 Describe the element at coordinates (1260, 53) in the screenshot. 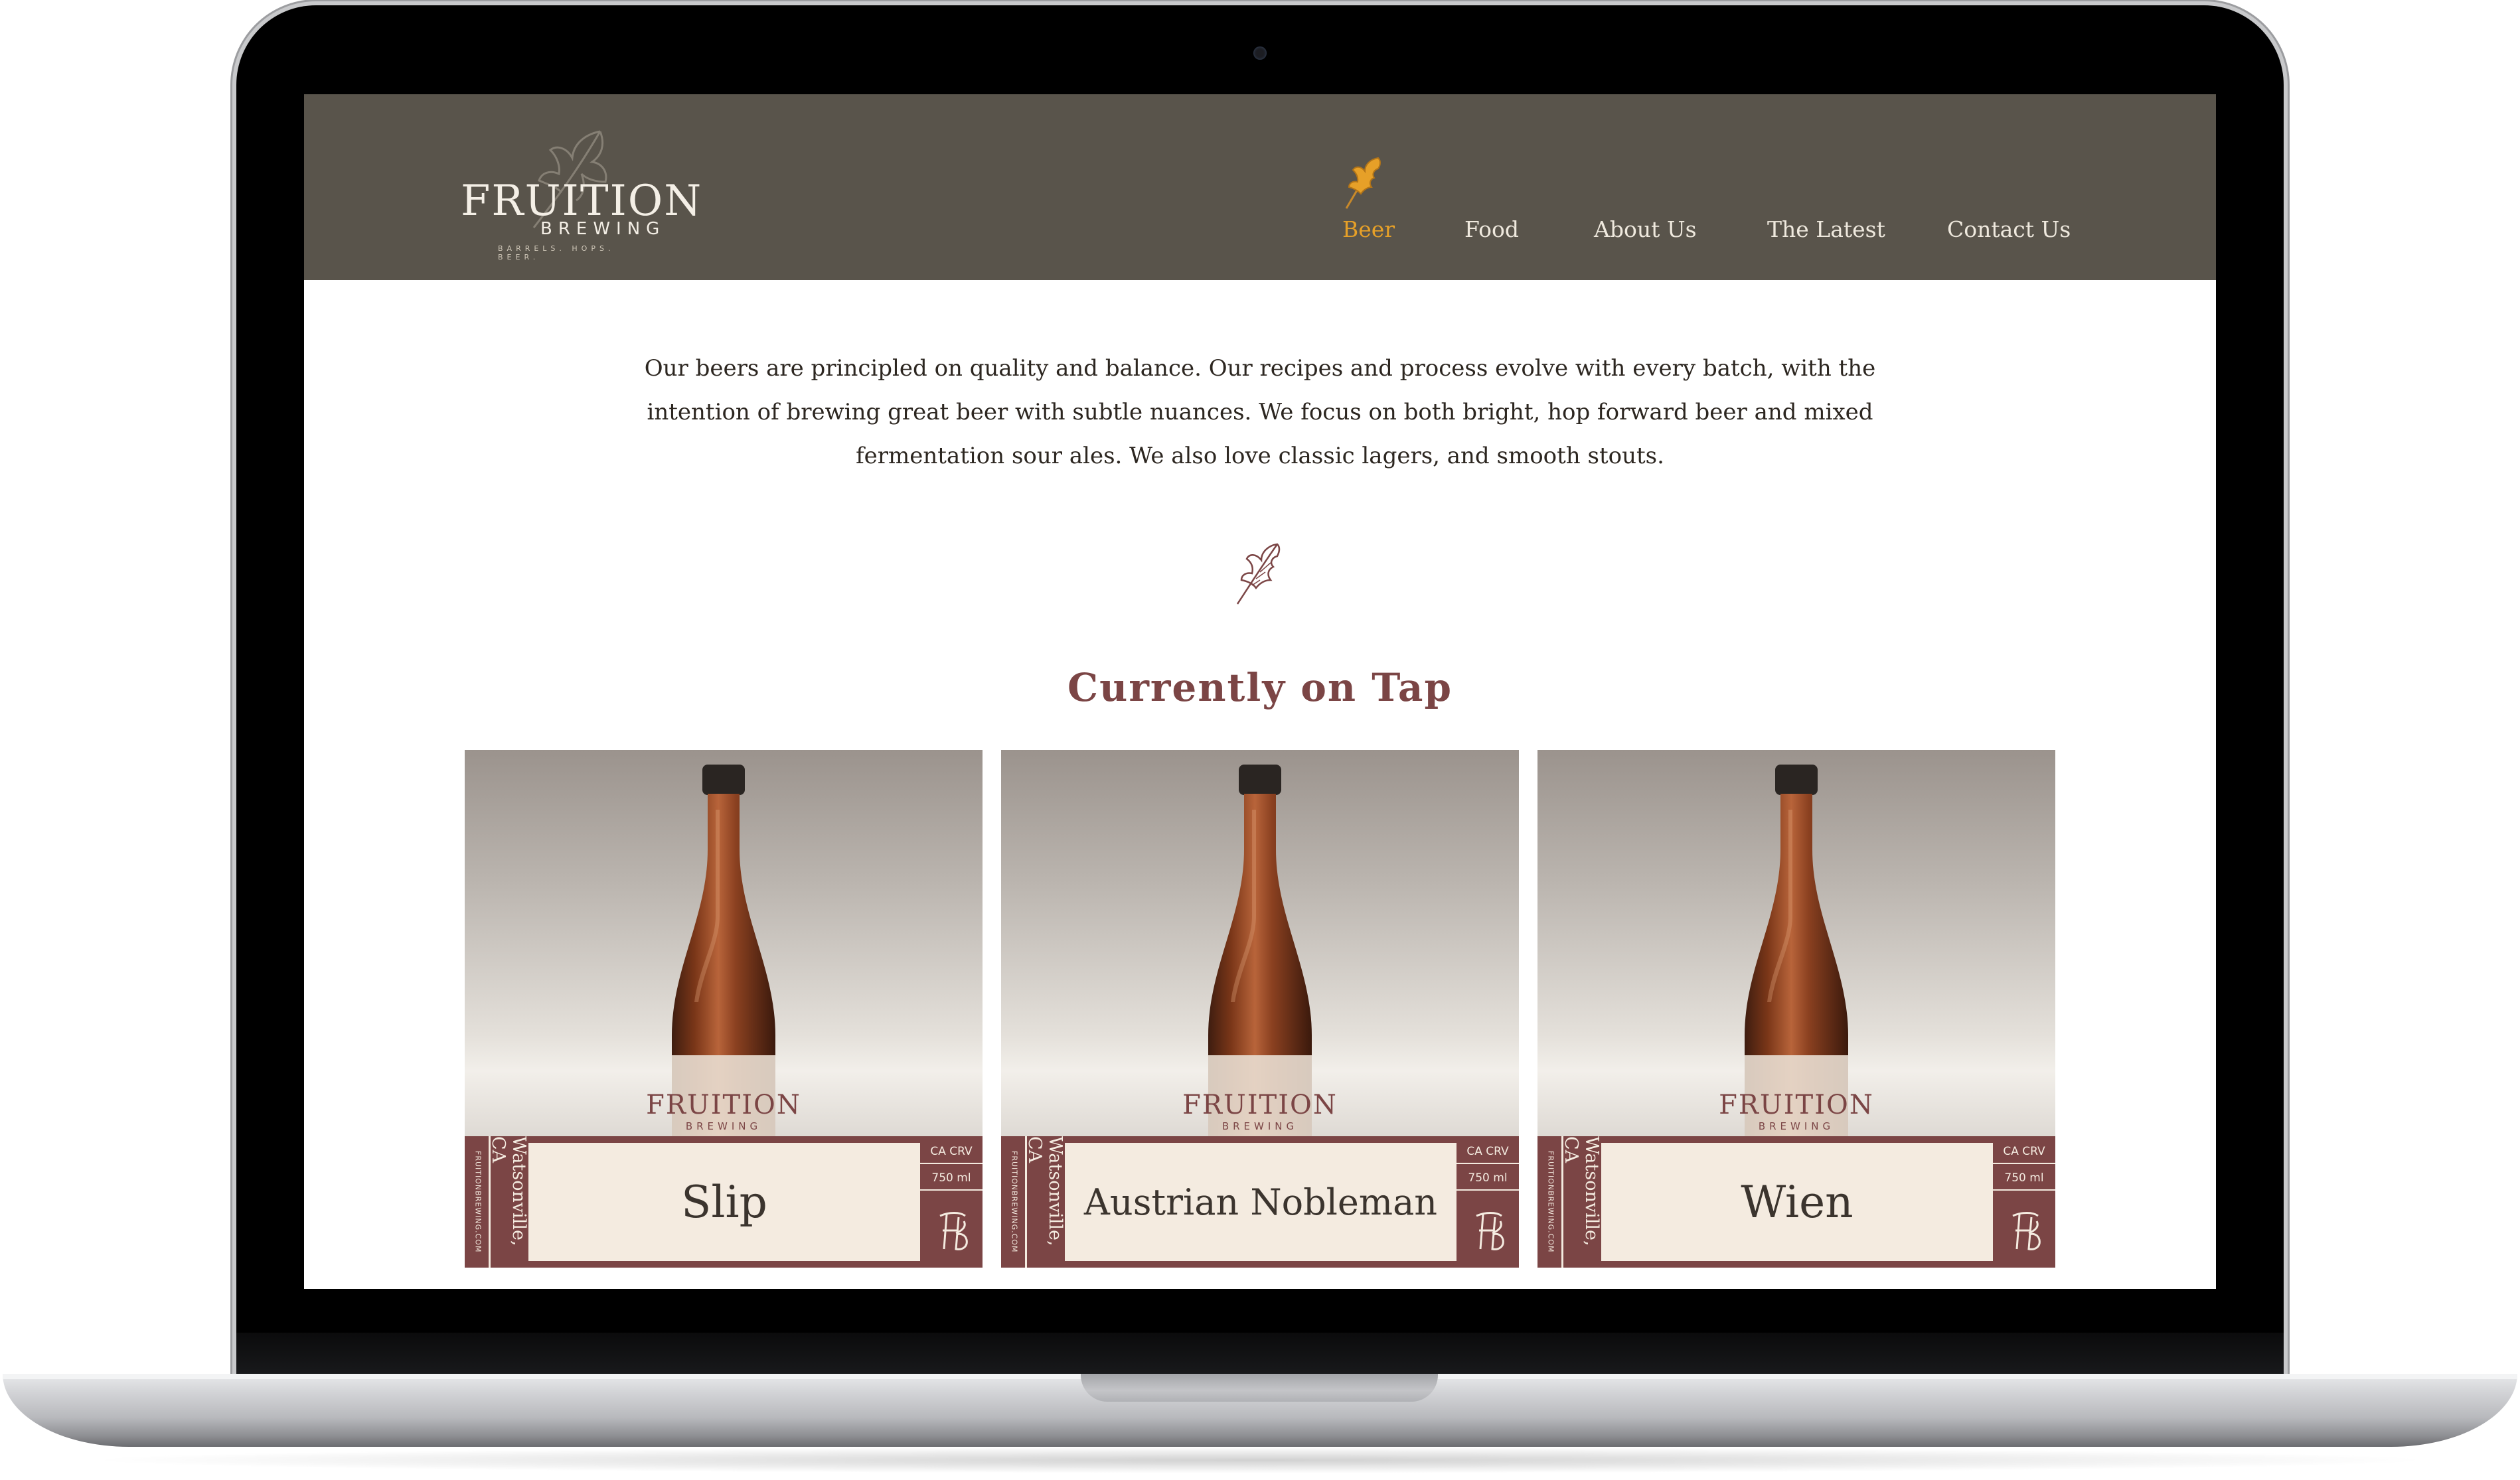

I see `camera-icon` at that location.